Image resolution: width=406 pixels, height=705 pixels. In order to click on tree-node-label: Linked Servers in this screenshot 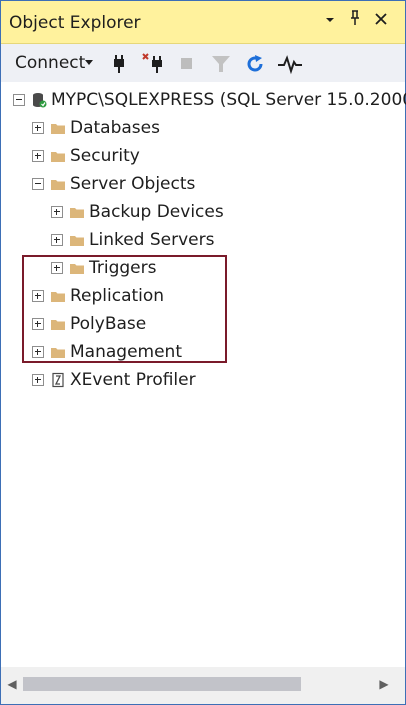, I will do `click(152, 240)`.